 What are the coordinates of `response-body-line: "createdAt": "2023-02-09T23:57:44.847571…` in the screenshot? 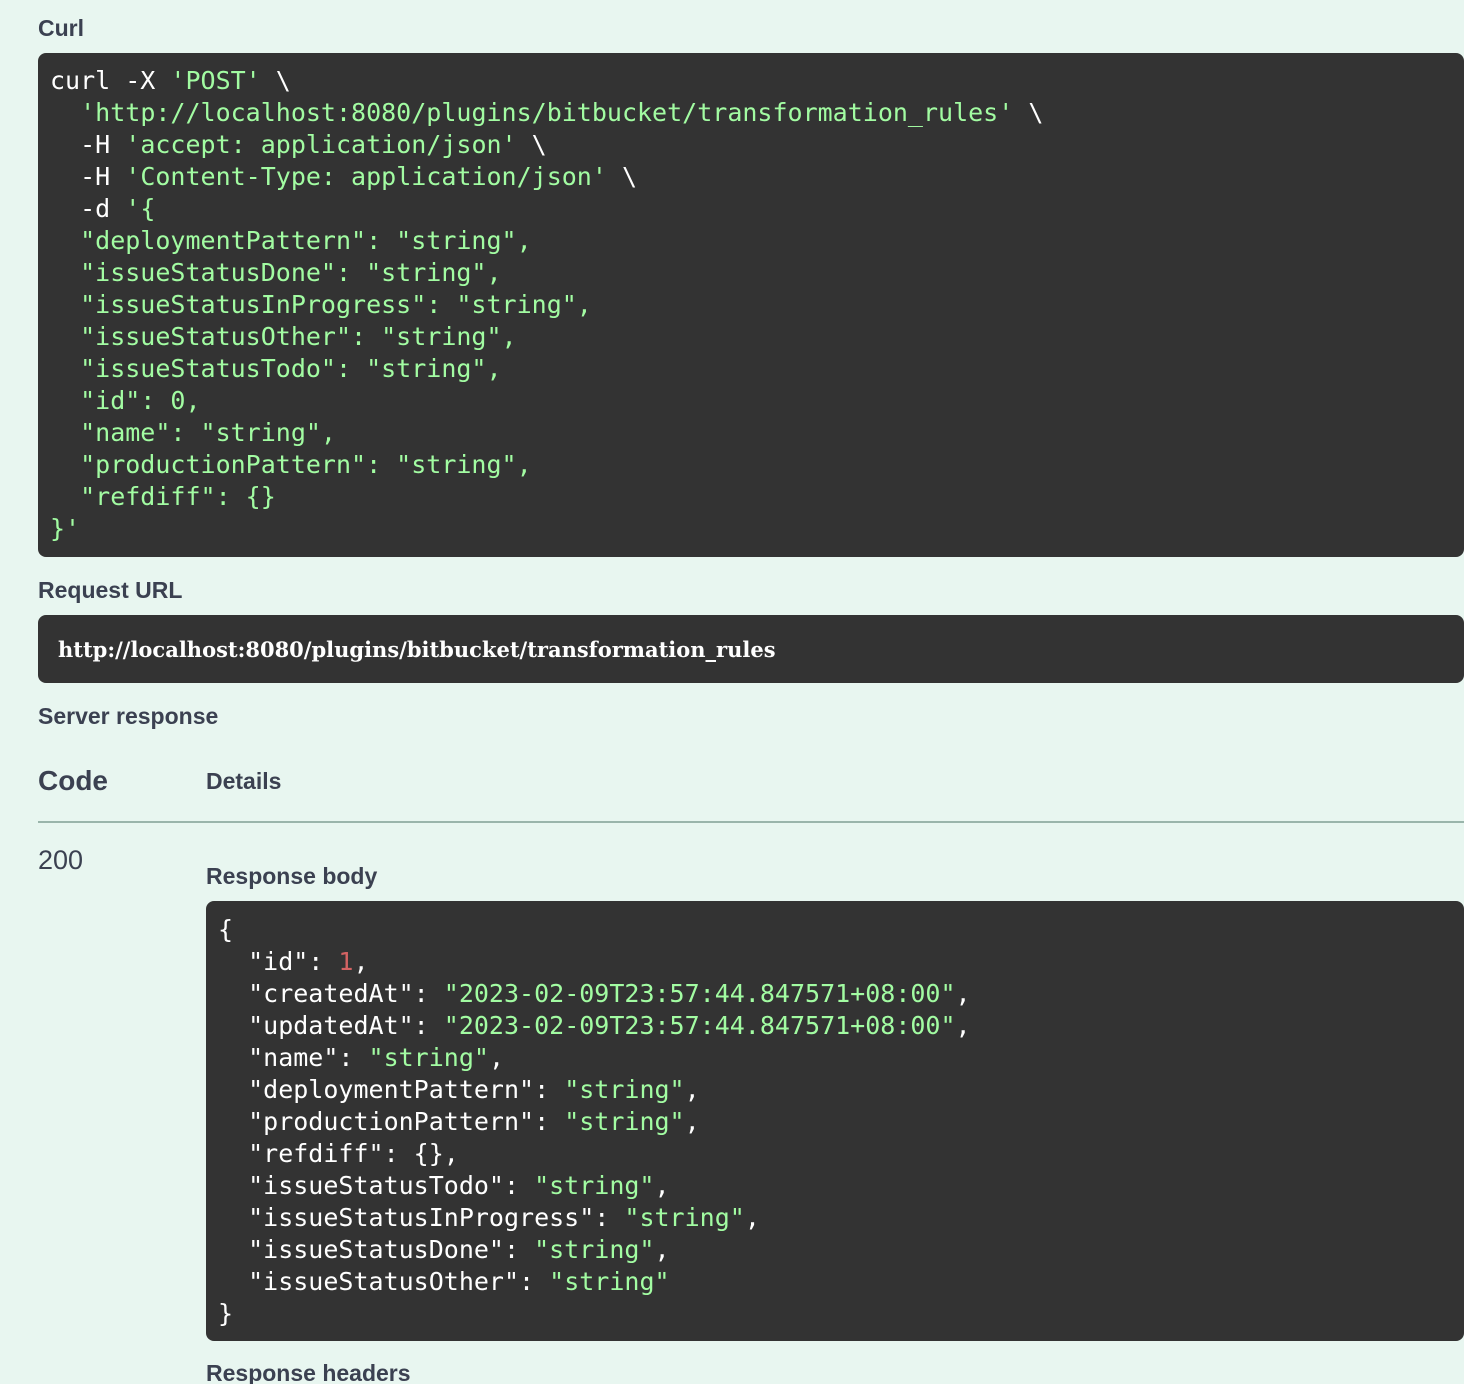 It's located at (841, 994).